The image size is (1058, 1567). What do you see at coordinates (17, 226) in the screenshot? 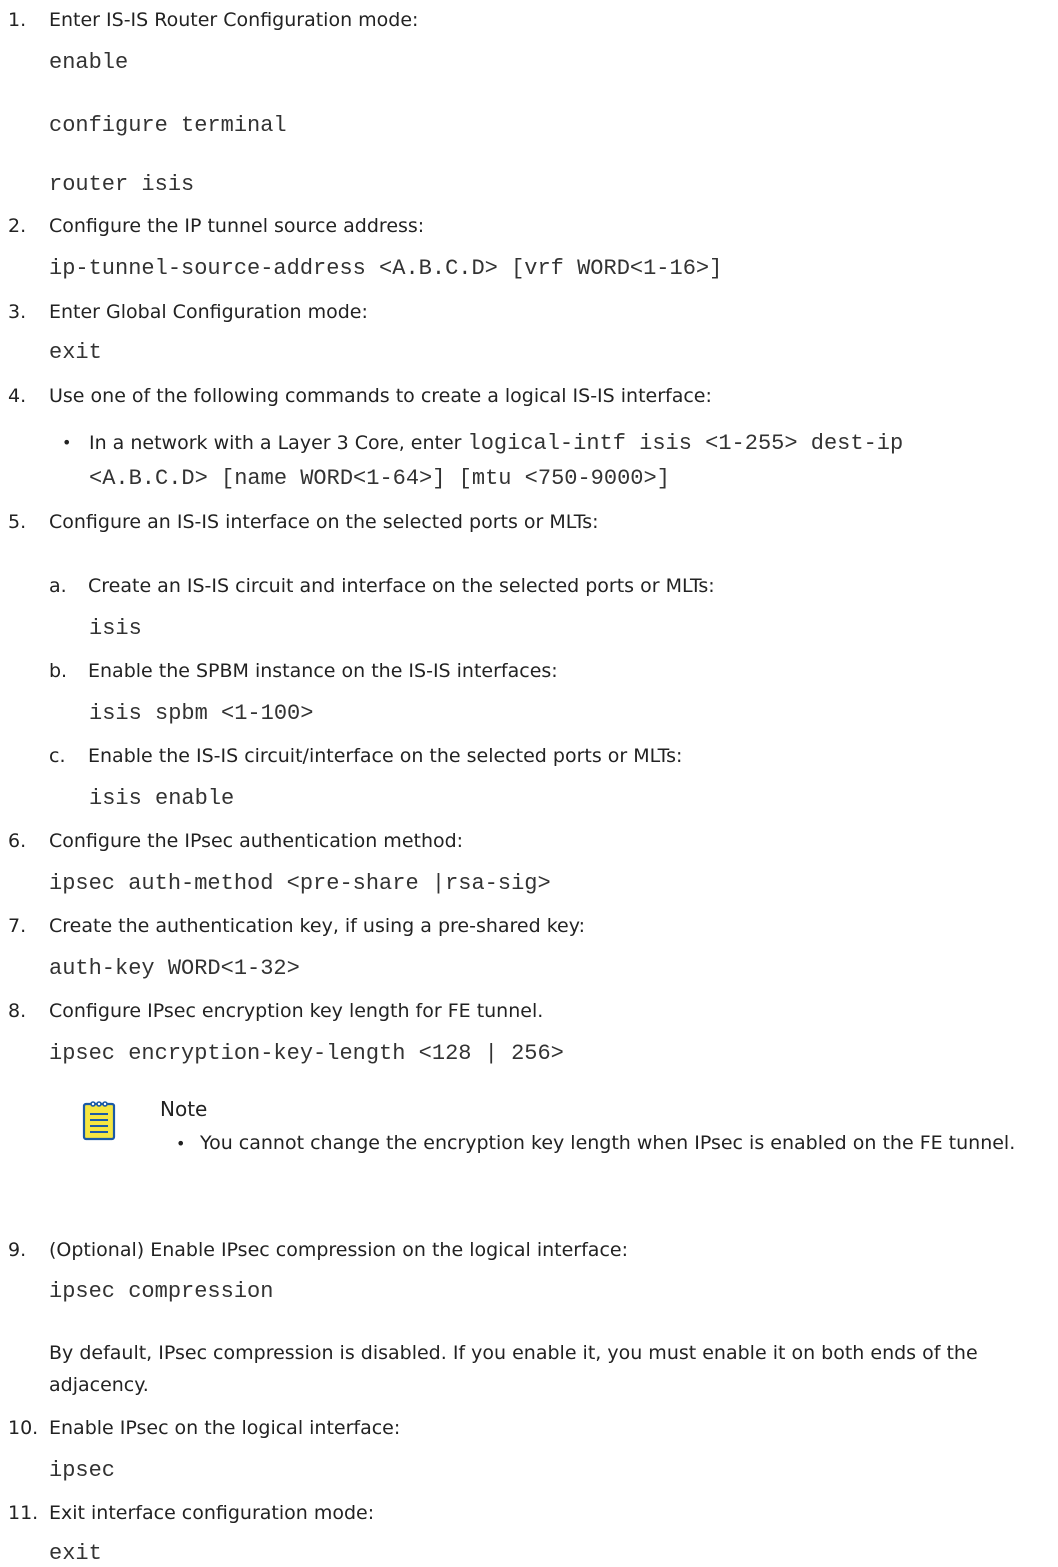
I see `step-number: 2.` at bounding box center [17, 226].